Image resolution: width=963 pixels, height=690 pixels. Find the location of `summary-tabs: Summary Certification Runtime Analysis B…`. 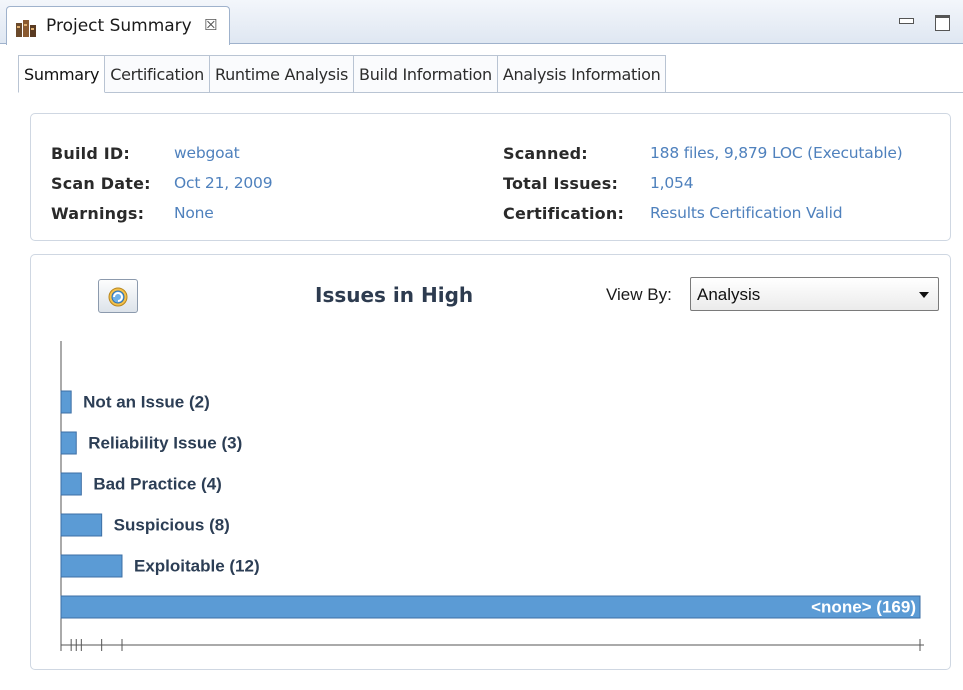

summary-tabs: Summary Certification Runtime Analysis B… is located at coordinates (342, 74).